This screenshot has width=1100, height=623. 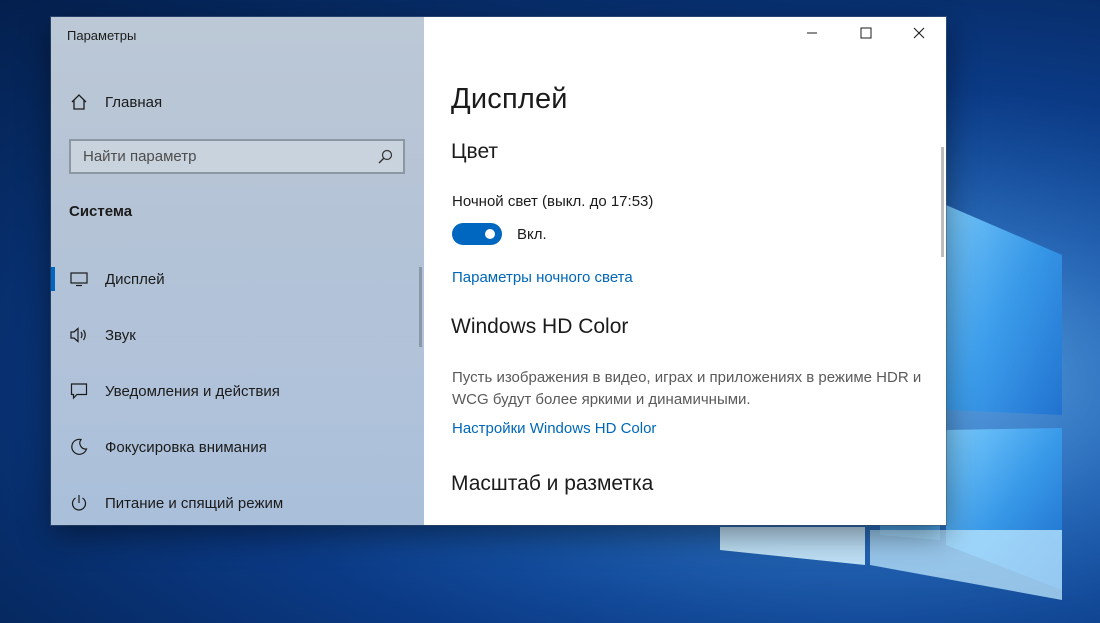 I want to click on power-icon, so click(x=79, y=503).